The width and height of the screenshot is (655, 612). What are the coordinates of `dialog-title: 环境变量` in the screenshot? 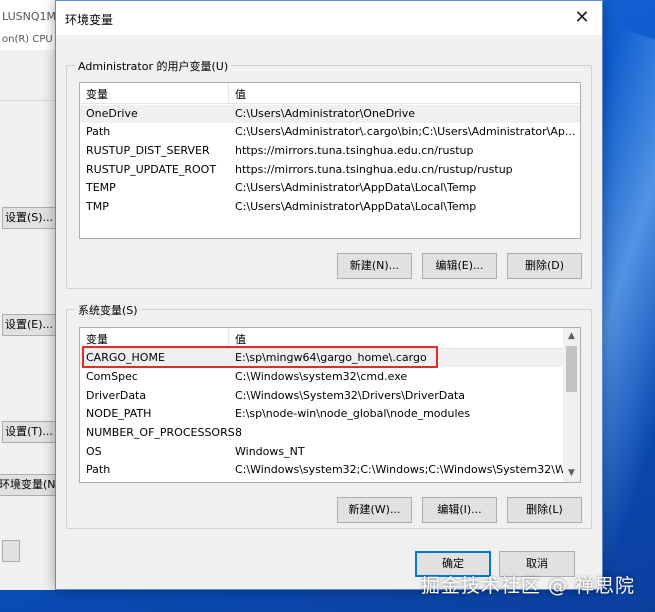 It's located at (89, 20).